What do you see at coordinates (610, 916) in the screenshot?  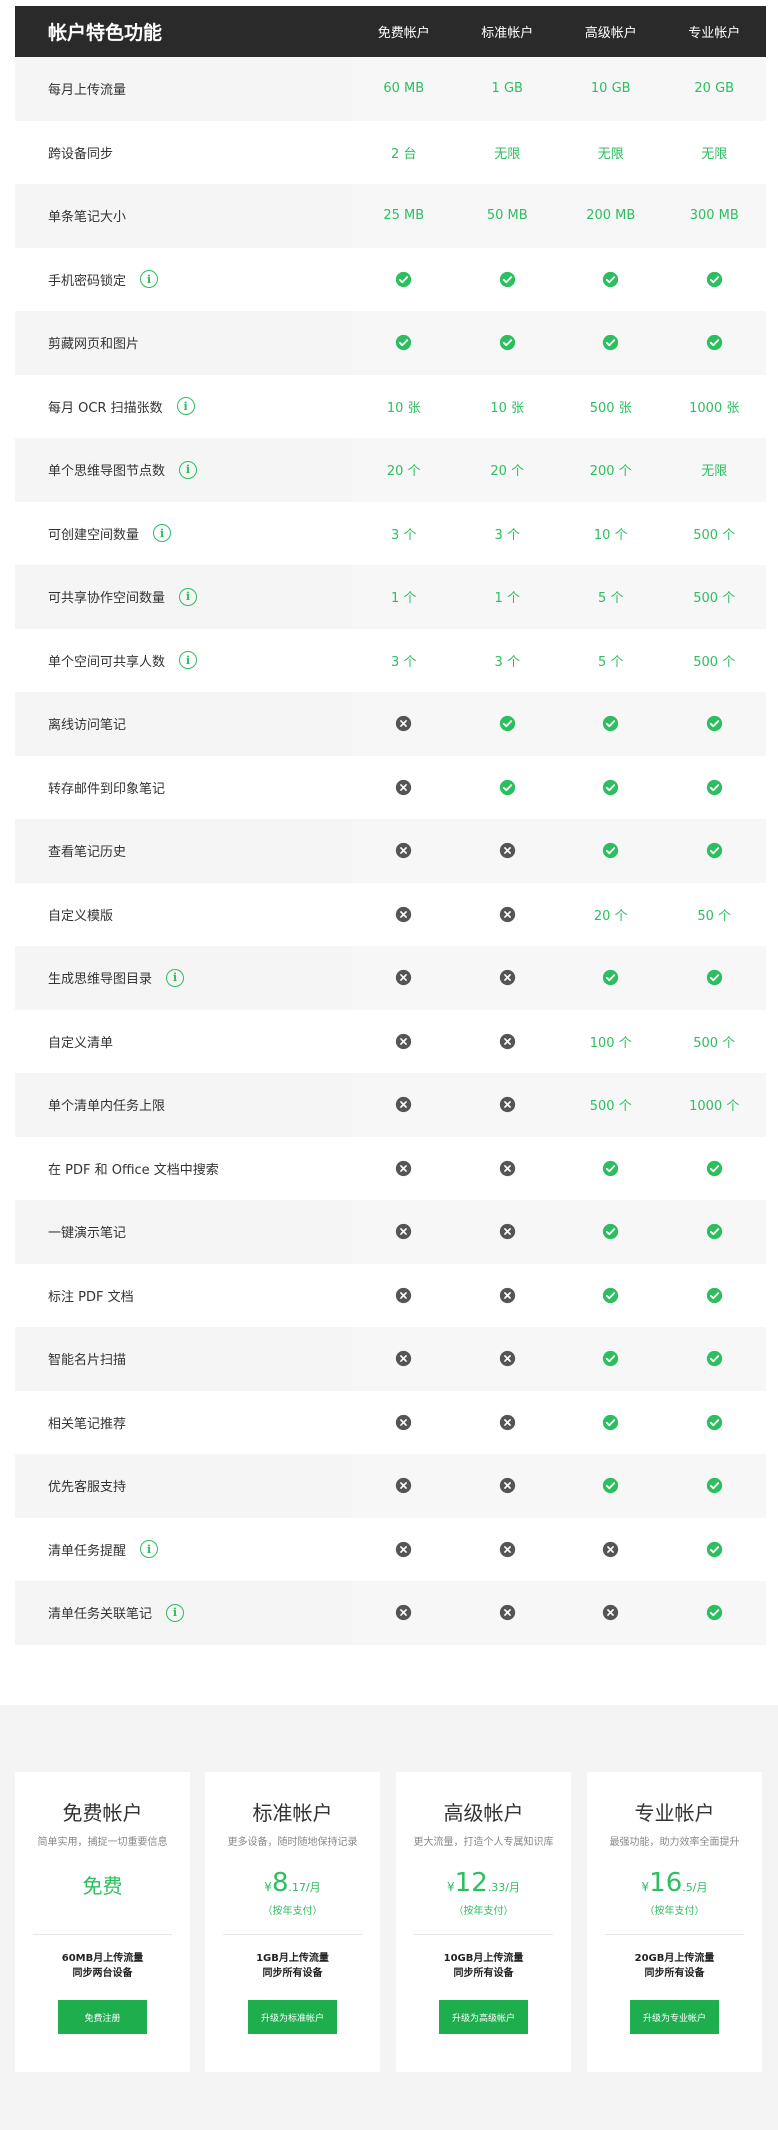 I see `value-cell: 20 个` at bounding box center [610, 916].